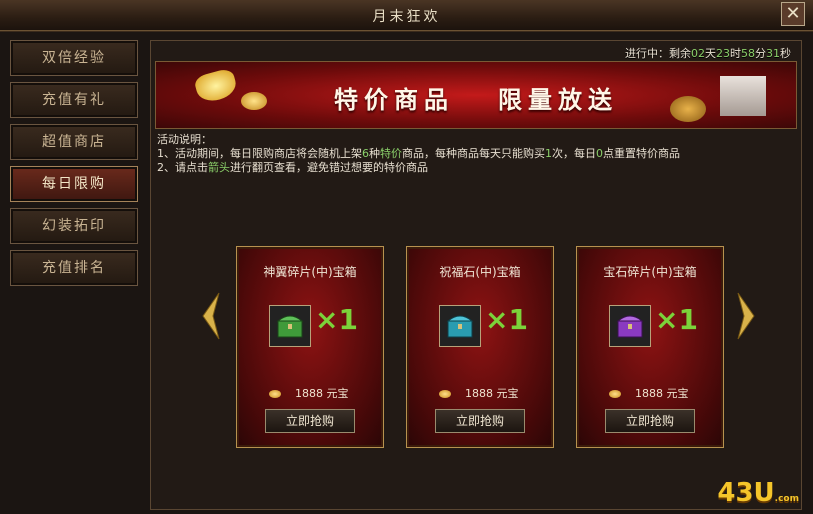 This screenshot has width=813, height=514. What do you see at coordinates (786, 499) in the screenshot?
I see `logo-suffix: .com` at bounding box center [786, 499].